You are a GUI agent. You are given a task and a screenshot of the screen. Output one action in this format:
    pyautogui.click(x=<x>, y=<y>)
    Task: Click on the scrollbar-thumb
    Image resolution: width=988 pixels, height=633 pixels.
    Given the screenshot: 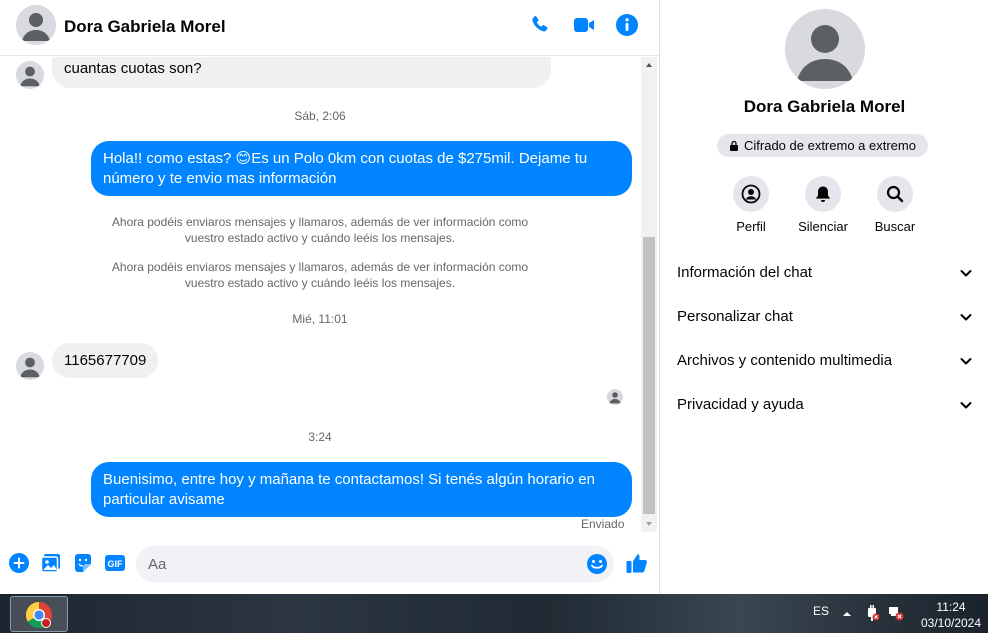 What is the action you would take?
    pyautogui.click(x=649, y=375)
    